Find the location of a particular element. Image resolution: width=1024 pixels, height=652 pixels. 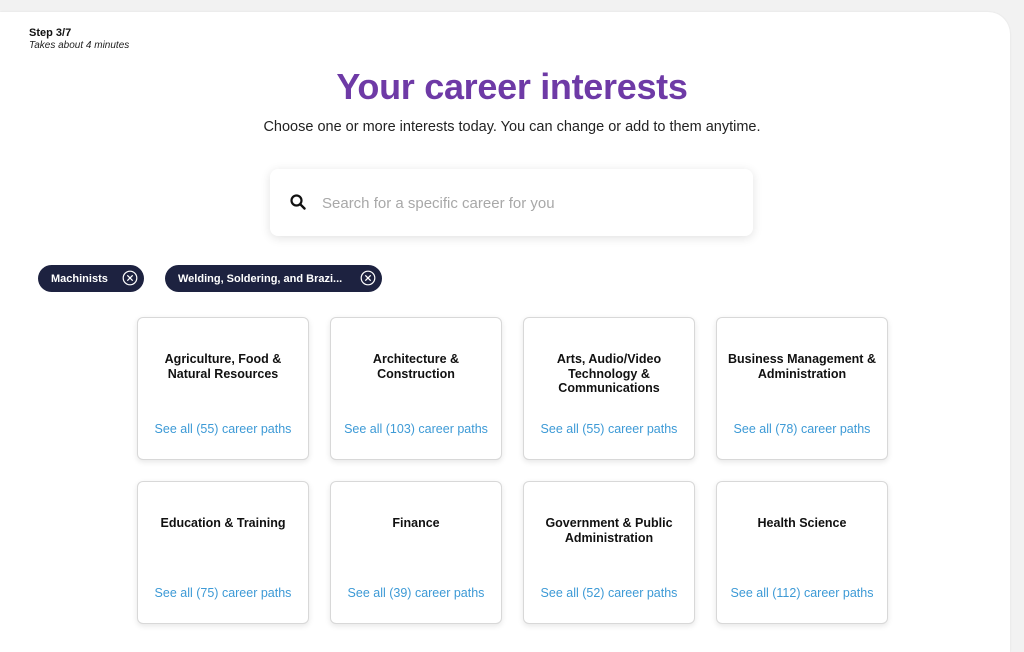

see-all-link: See all (78) career paths is located at coordinates (802, 429).